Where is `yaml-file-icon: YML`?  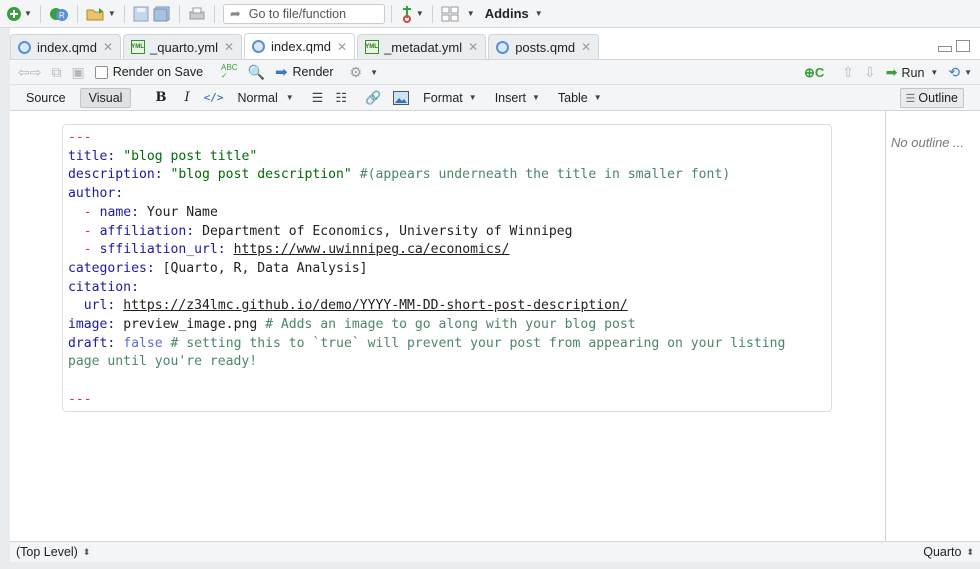
yaml-file-icon: YML is located at coordinates (137, 47).